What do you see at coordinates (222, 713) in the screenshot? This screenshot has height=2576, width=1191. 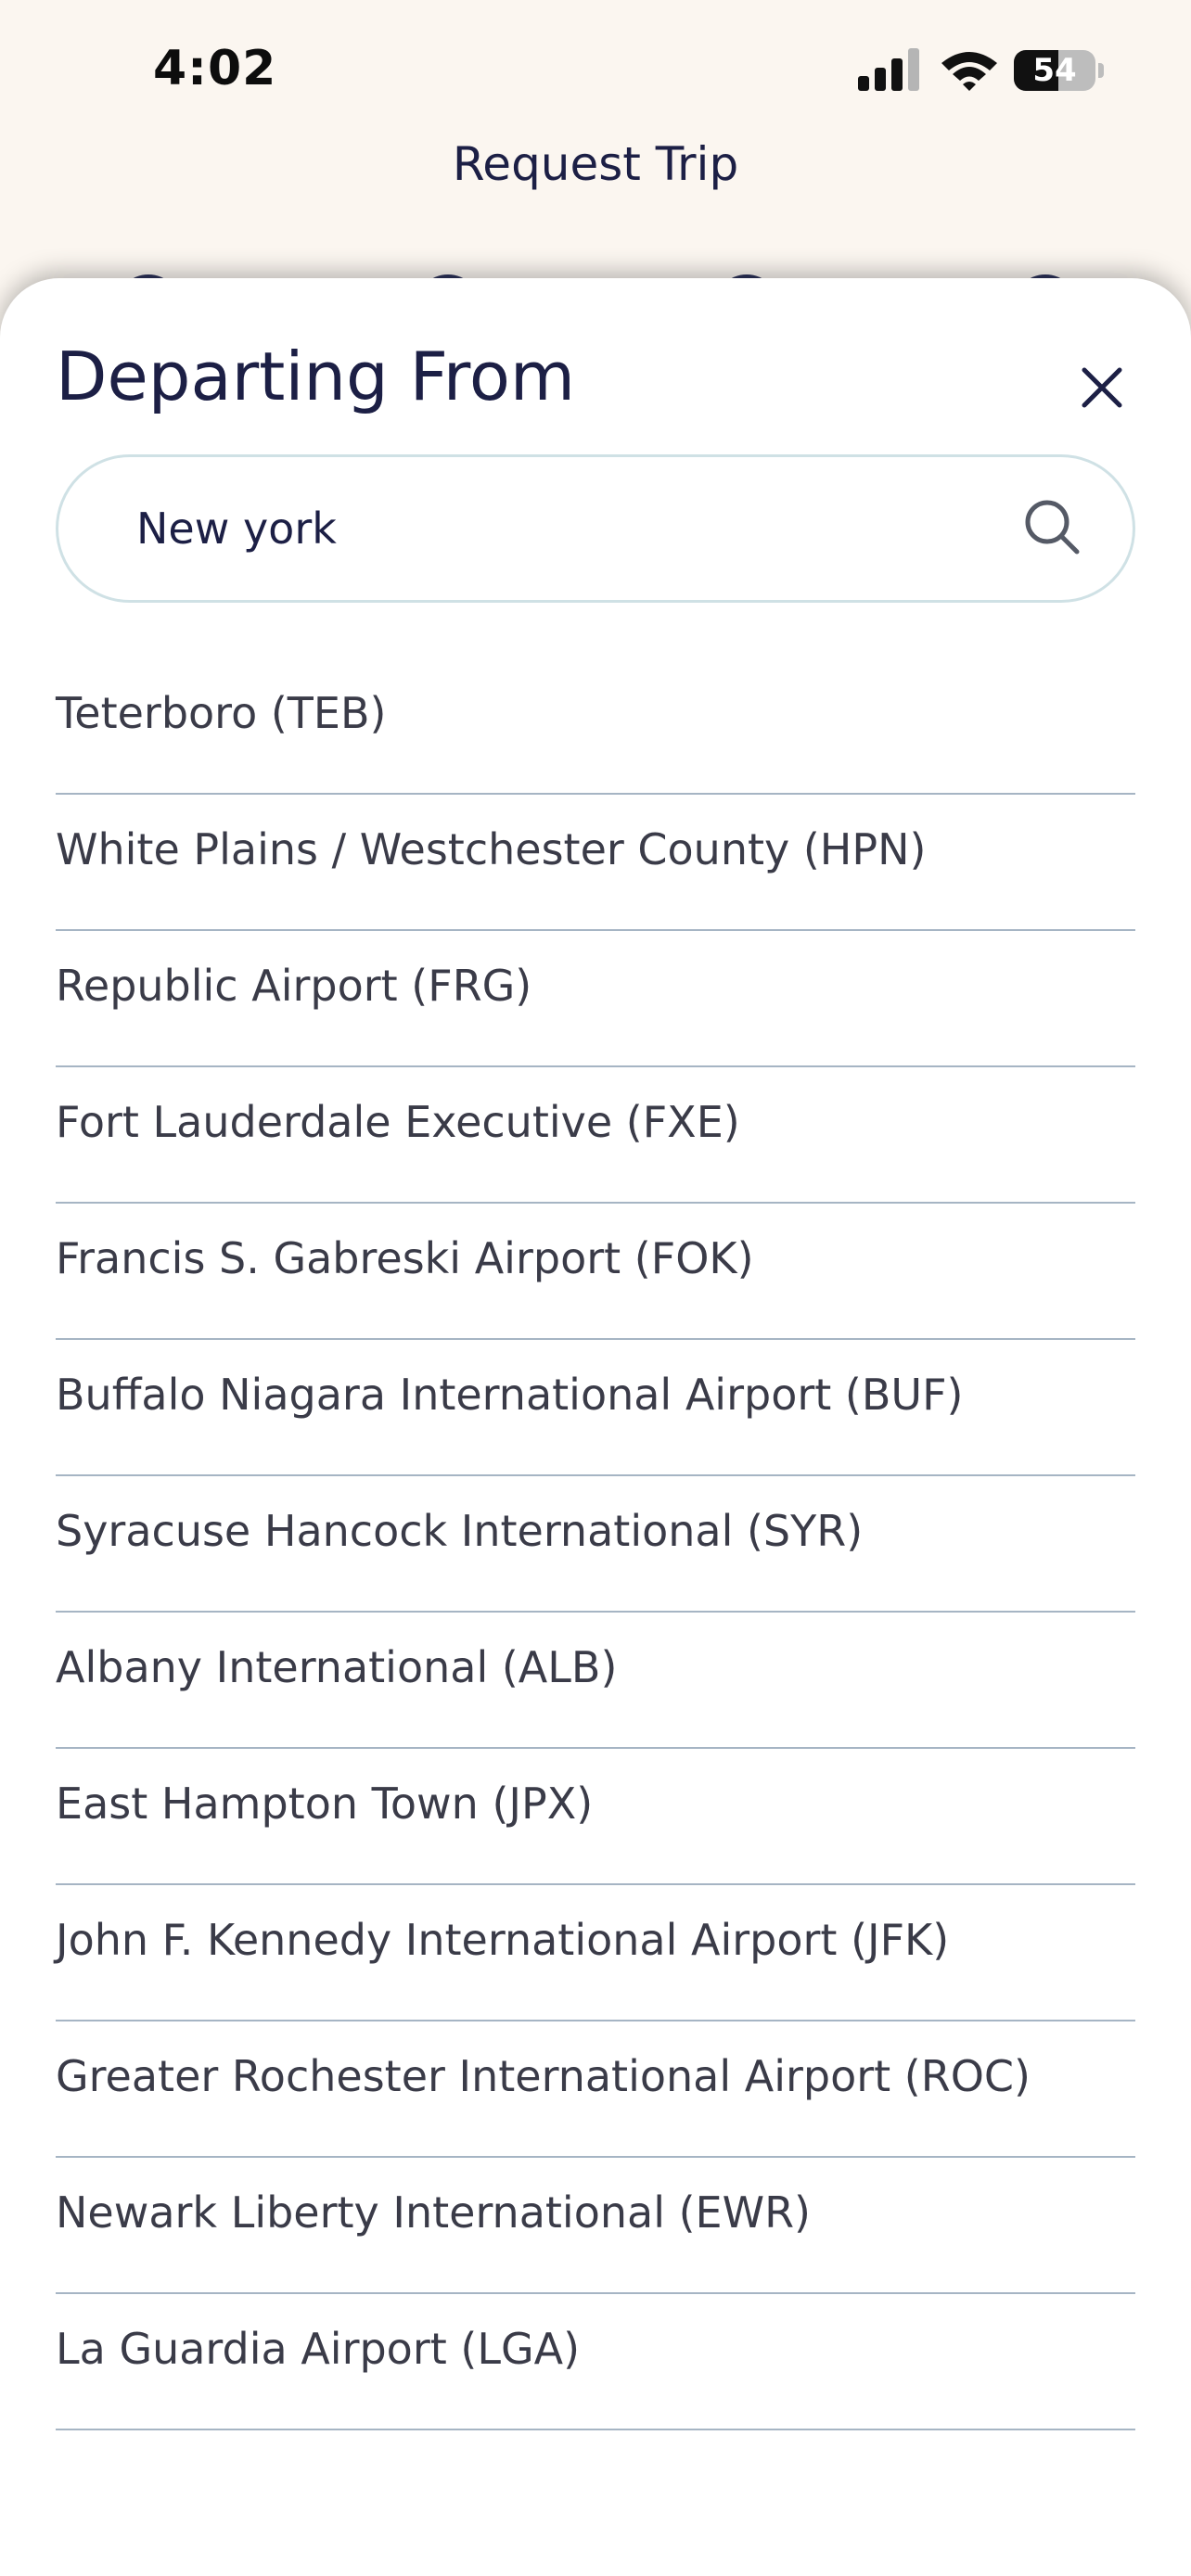 I see `airport-result-label: Teterboro (TEB)` at bounding box center [222, 713].